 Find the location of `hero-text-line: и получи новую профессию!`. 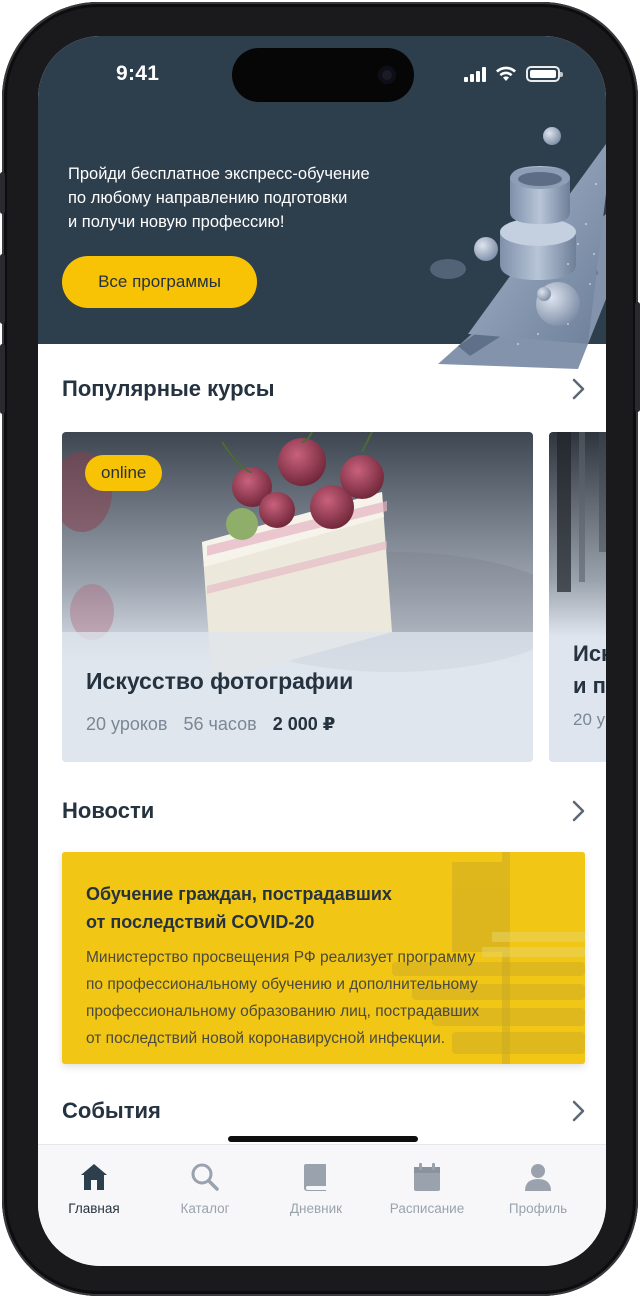

hero-text-line: и получи новую профессию! is located at coordinates (176, 222).